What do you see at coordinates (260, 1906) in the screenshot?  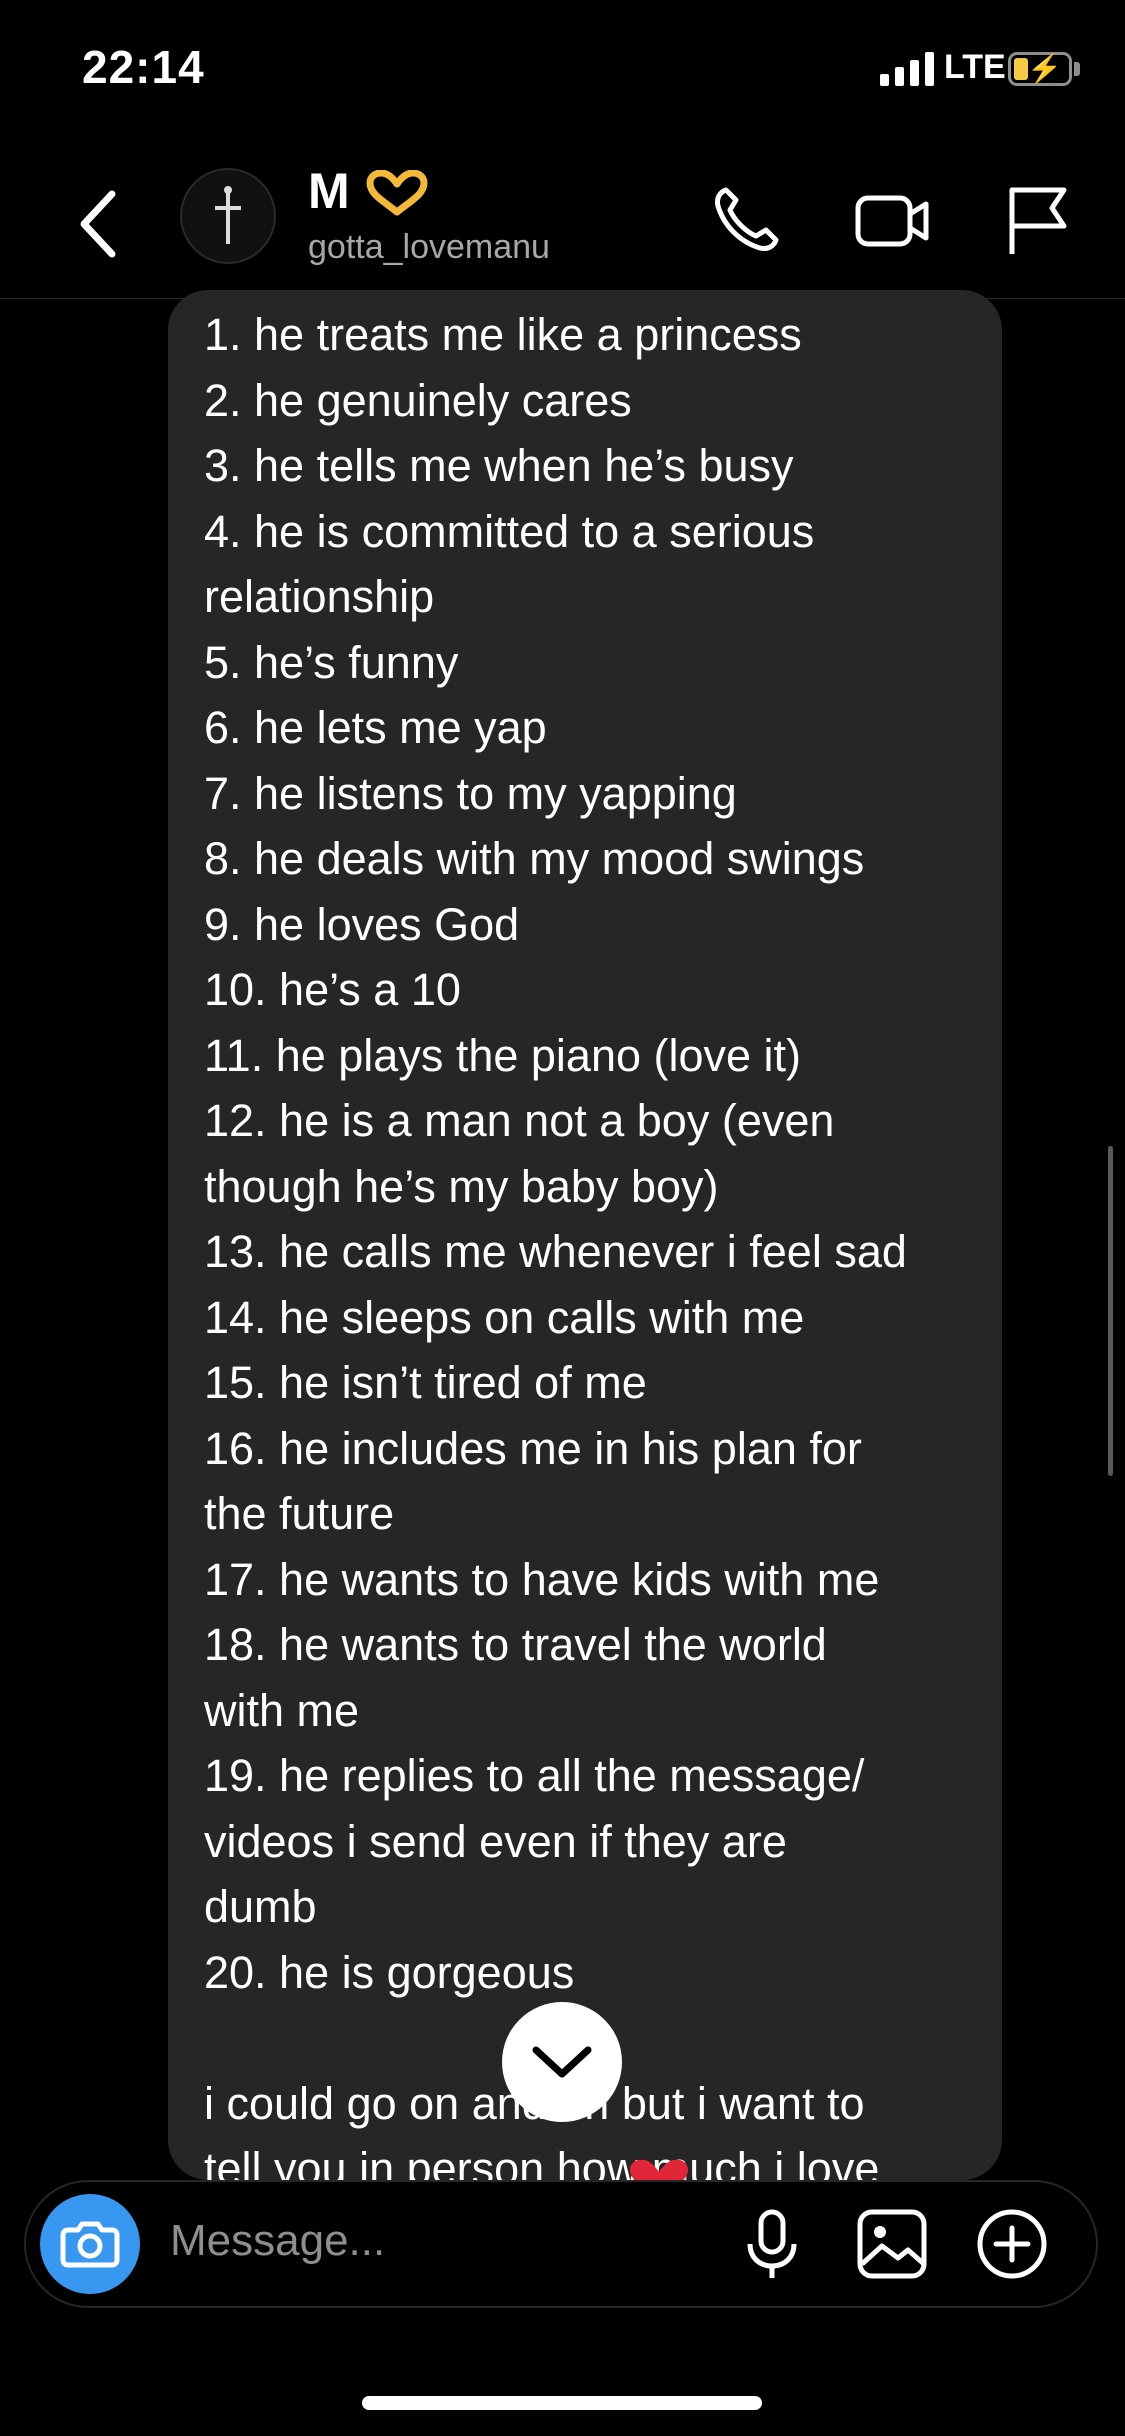 I see `message-line: dumb` at bounding box center [260, 1906].